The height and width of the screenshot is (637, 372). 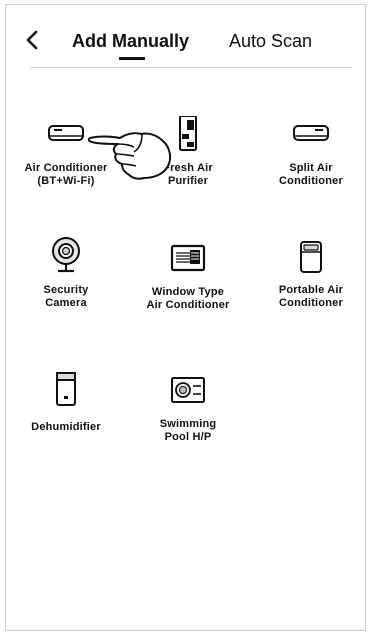 What do you see at coordinates (311, 152) in the screenshot?
I see `device-split-air-conditioner: Split Air Conditioner` at bounding box center [311, 152].